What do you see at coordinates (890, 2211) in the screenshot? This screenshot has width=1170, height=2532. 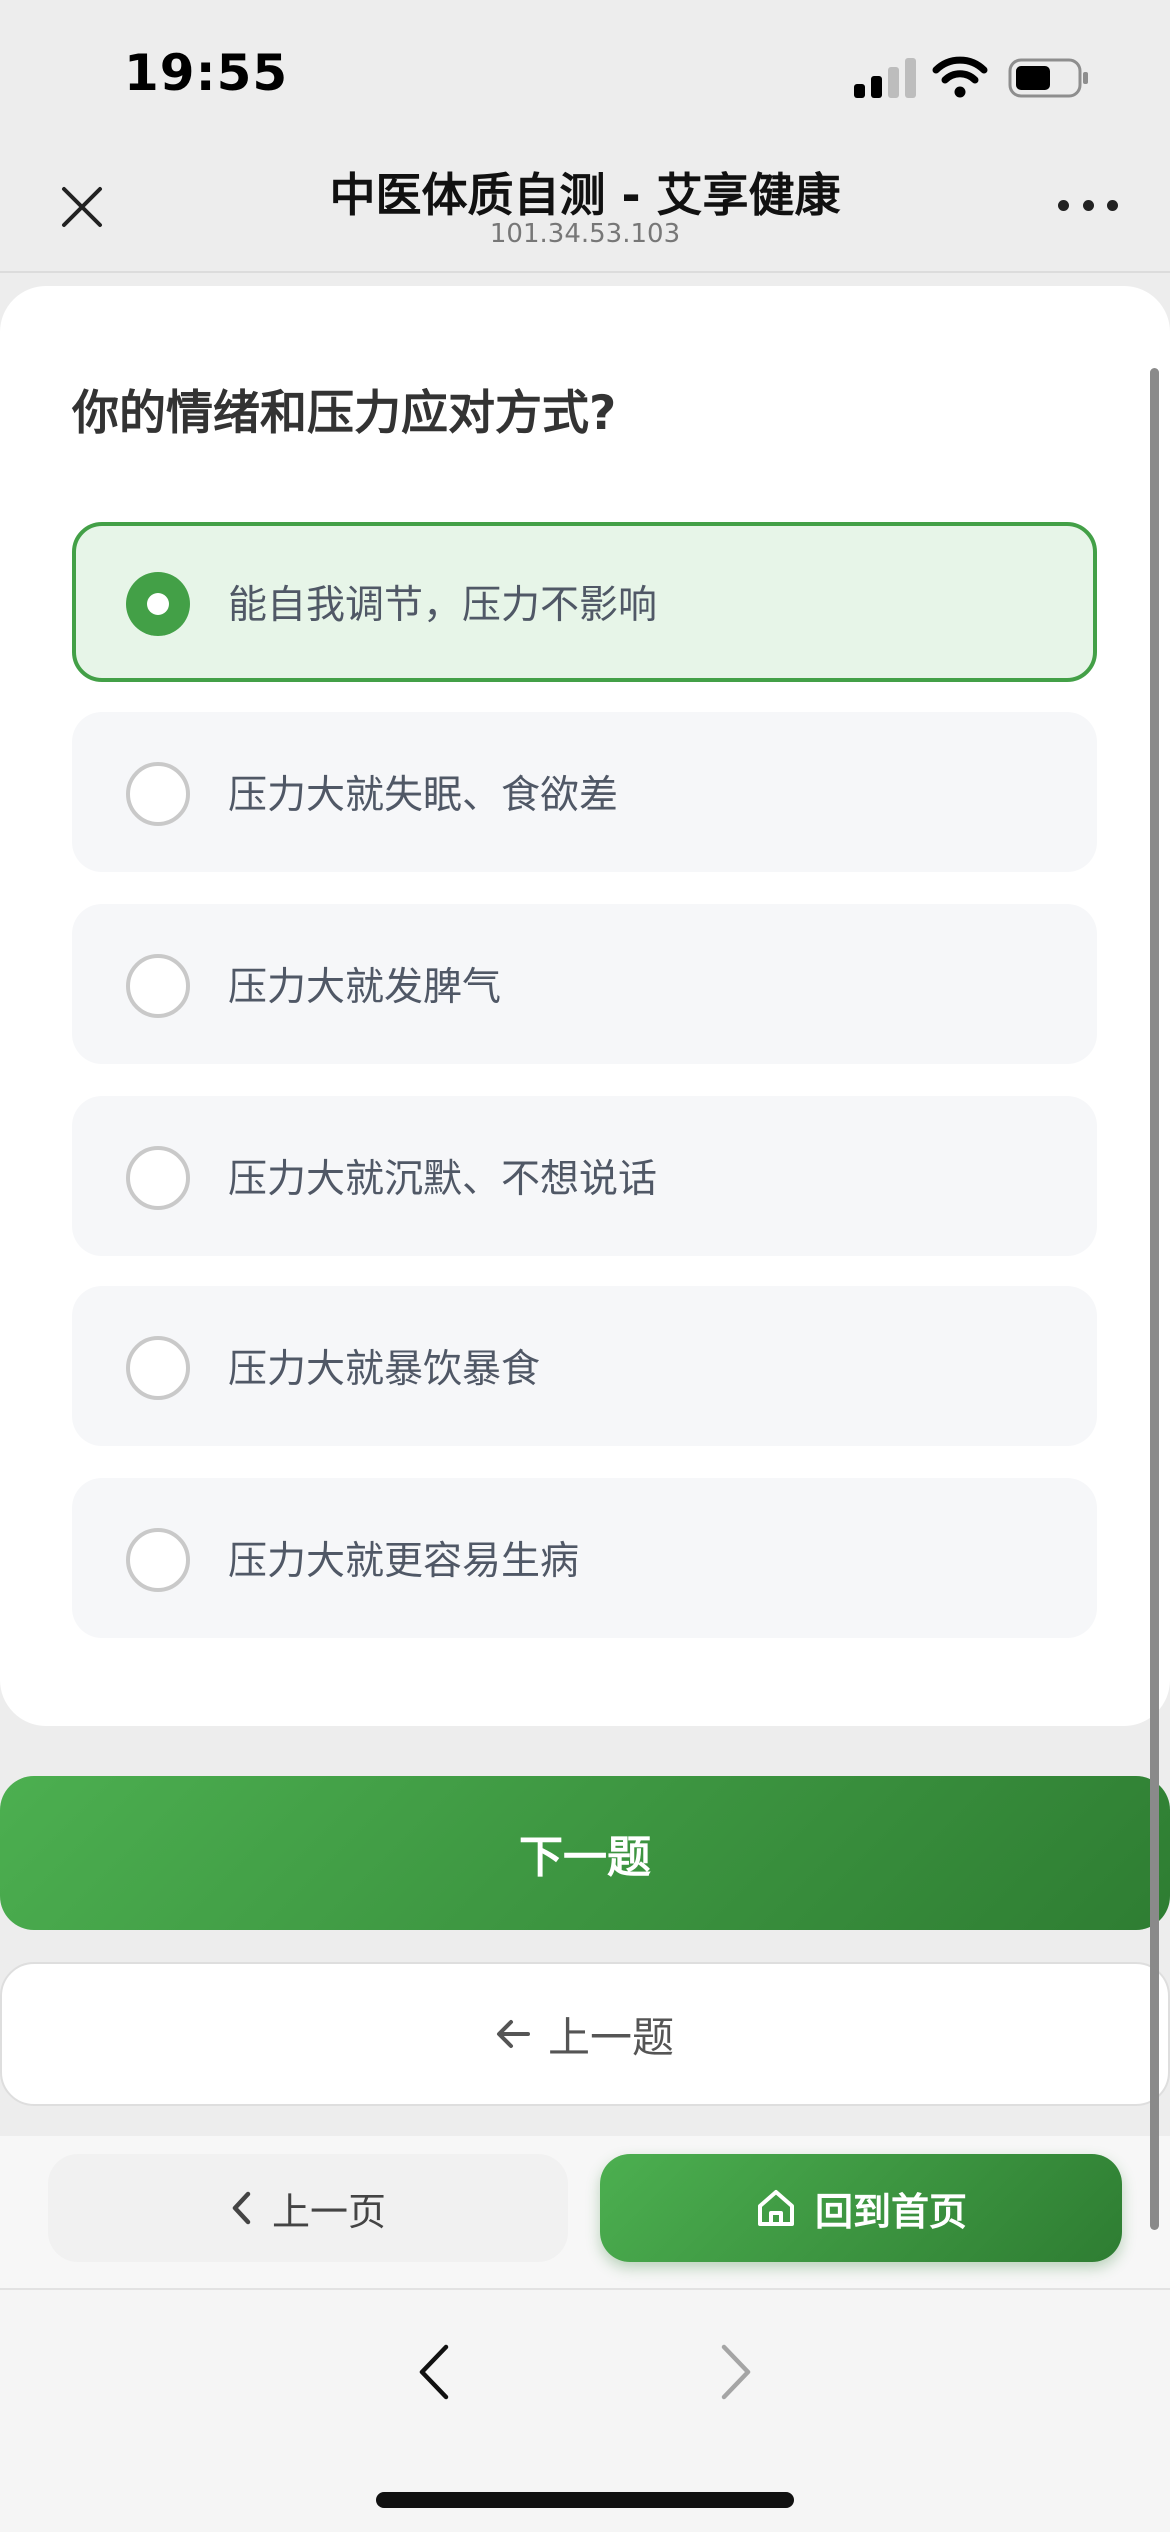 I see `home-label: 回到首页` at bounding box center [890, 2211].